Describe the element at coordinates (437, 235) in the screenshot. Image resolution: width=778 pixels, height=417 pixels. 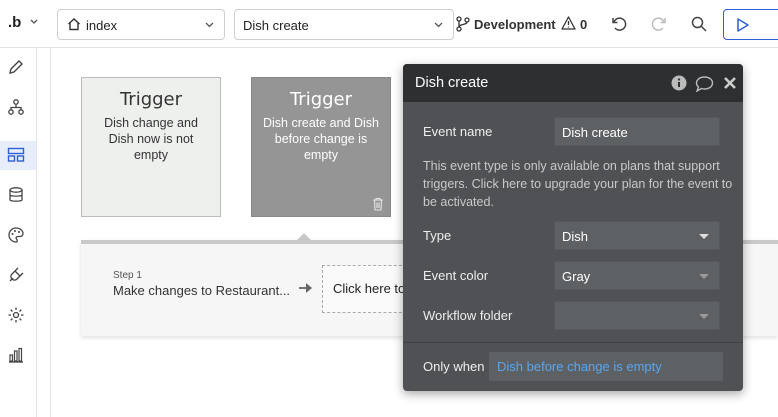
I see `type-label: Type` at that location.